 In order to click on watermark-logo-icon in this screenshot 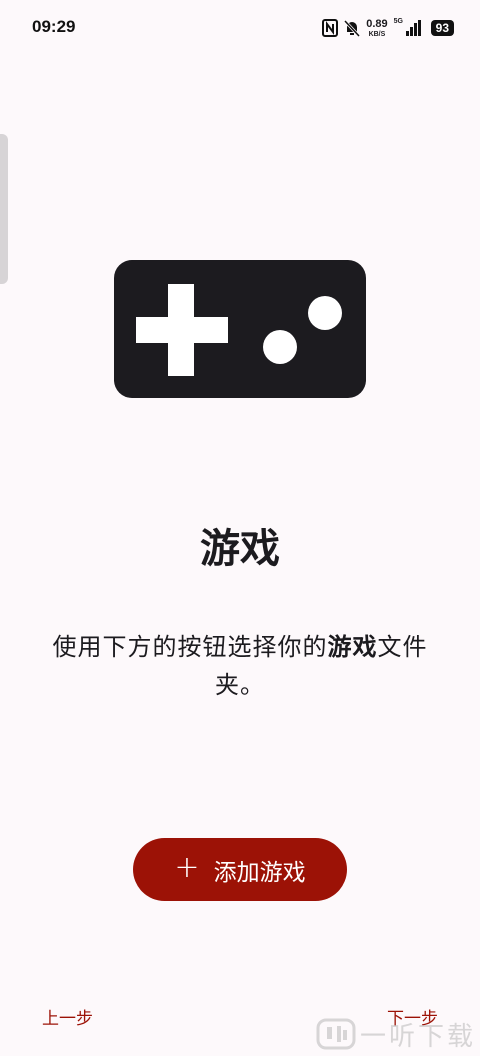, I will do `click(336, 1034)`.